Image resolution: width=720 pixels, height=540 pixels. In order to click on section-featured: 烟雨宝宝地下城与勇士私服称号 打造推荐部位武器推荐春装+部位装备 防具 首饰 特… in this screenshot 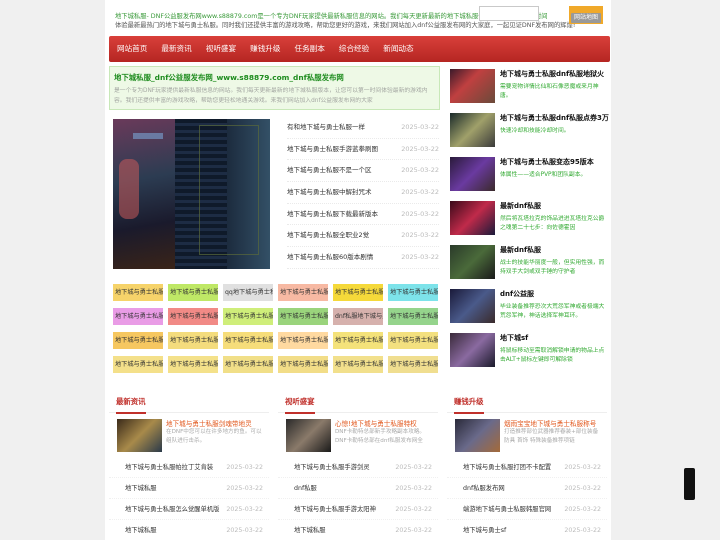, I will do `click(527, 435)`.